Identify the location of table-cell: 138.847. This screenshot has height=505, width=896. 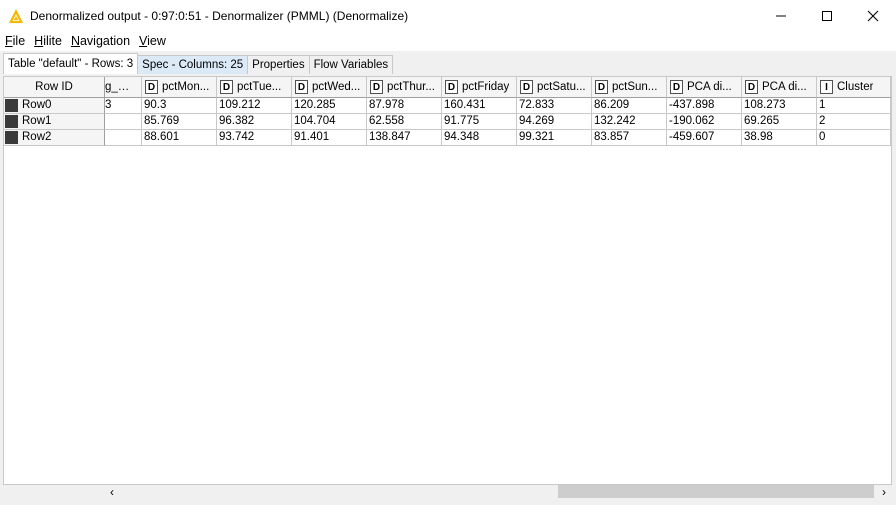
(404, 138).